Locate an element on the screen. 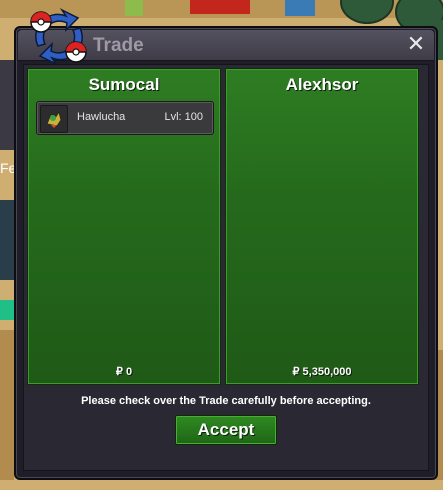  money-offer: ₽ 0 is located at coordinates (124, 372).